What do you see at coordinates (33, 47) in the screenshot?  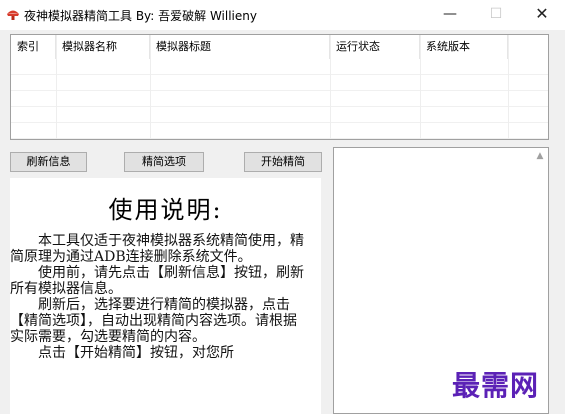 I see `column-header-index: 索引` at bounding box center [33, 47].